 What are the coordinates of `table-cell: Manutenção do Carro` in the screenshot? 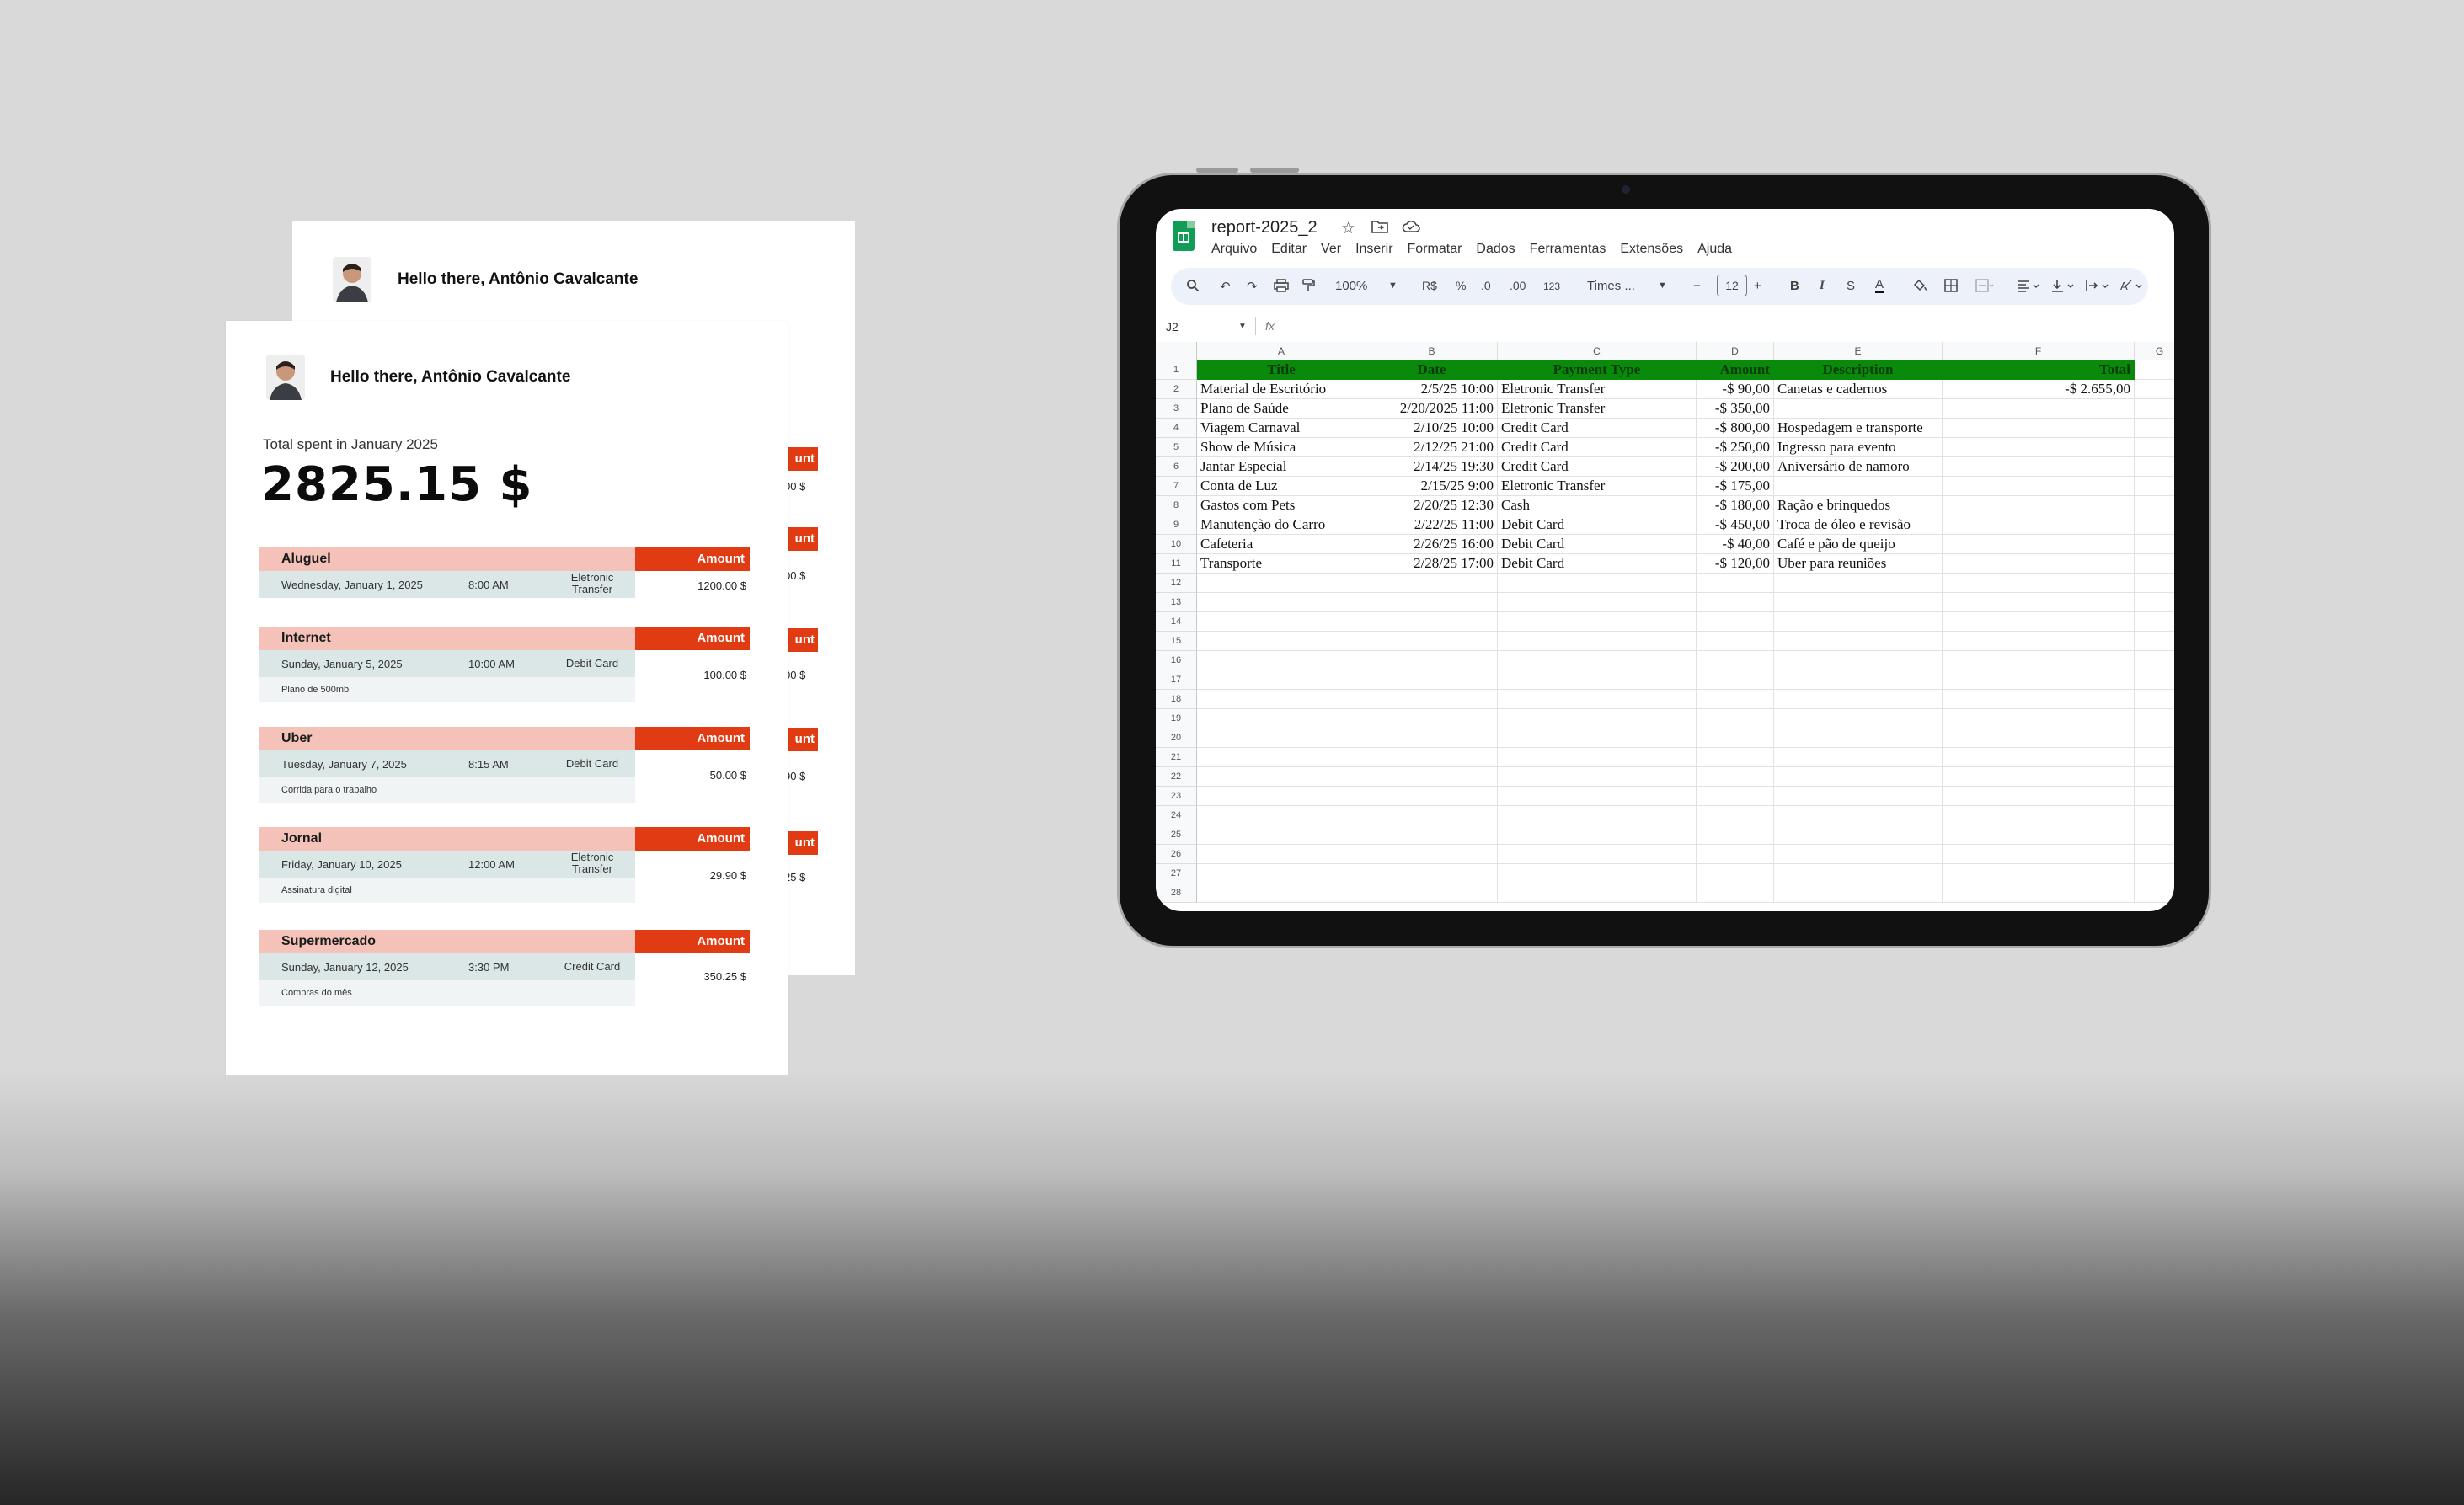 It's located at (1281, 525).